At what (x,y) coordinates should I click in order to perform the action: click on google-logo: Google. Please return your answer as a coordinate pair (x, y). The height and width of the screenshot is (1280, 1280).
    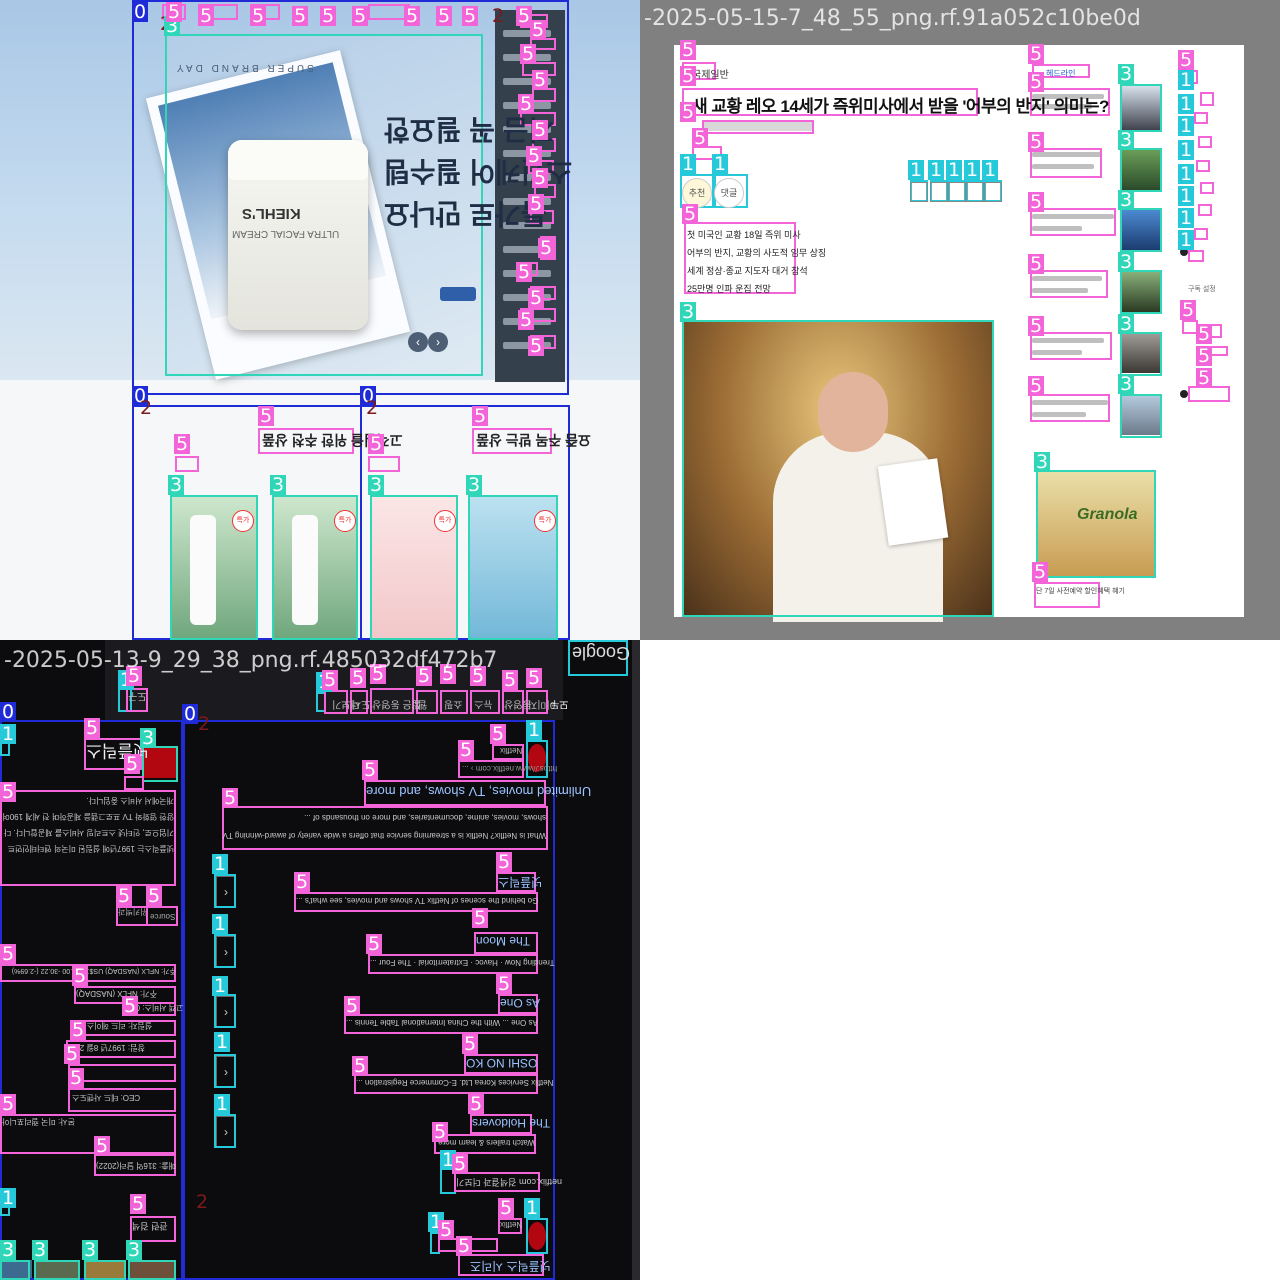
    Looking at the image, I should click on (601, 652).